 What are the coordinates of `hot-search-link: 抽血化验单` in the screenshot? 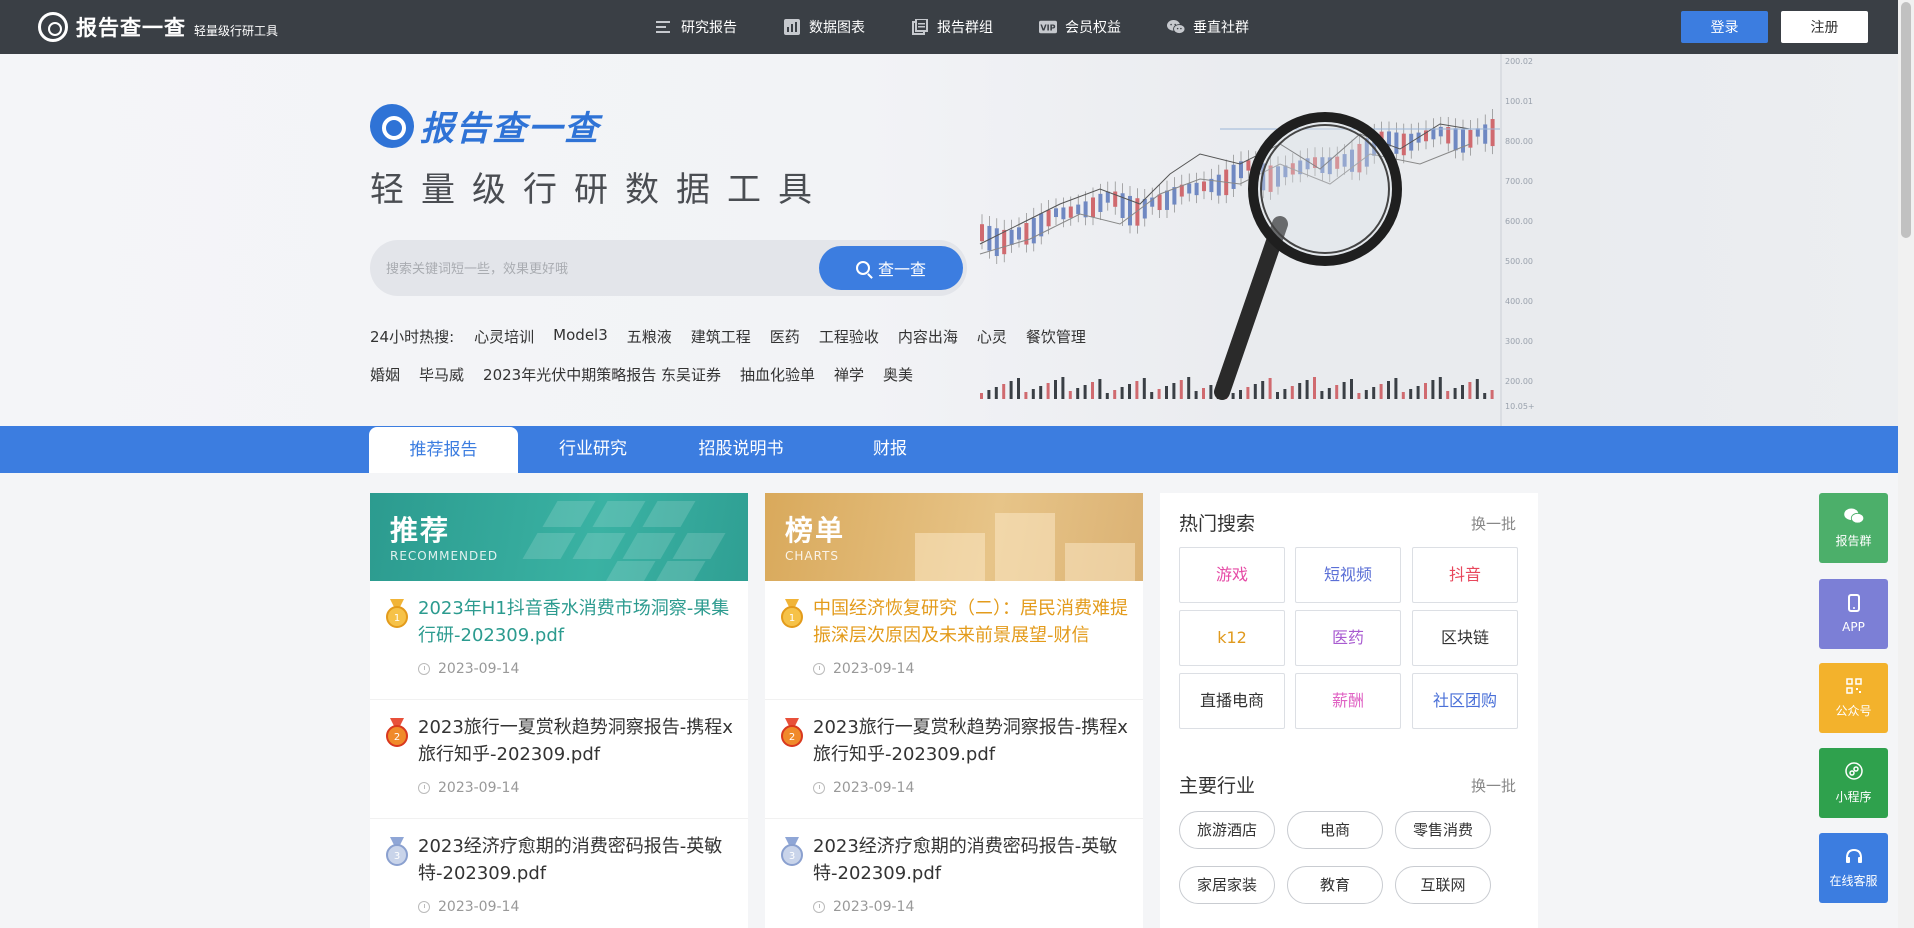 It's located at (777, 374).